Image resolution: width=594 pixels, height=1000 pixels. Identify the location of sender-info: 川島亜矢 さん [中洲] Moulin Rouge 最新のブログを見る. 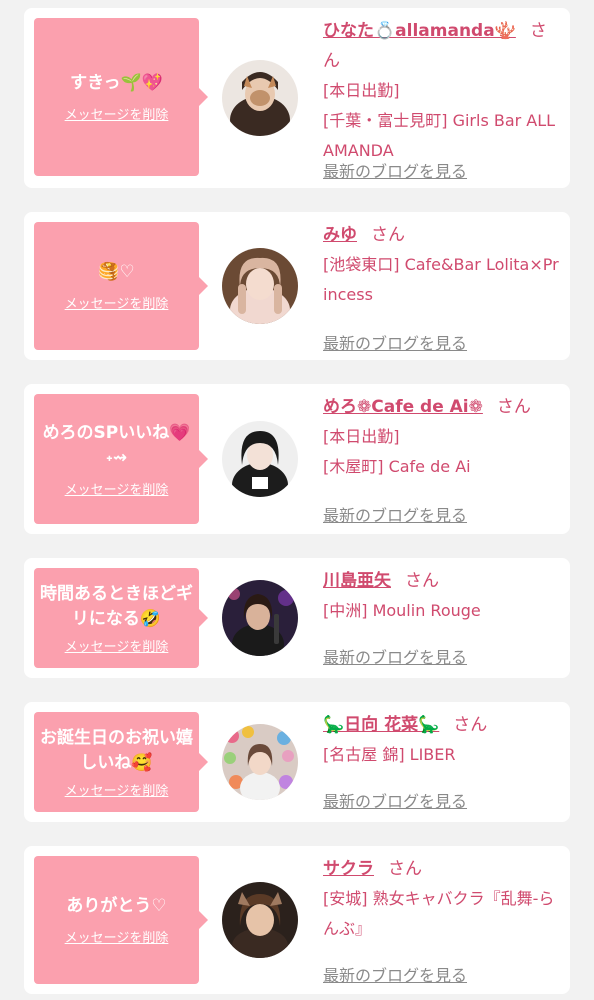
(443, 618).